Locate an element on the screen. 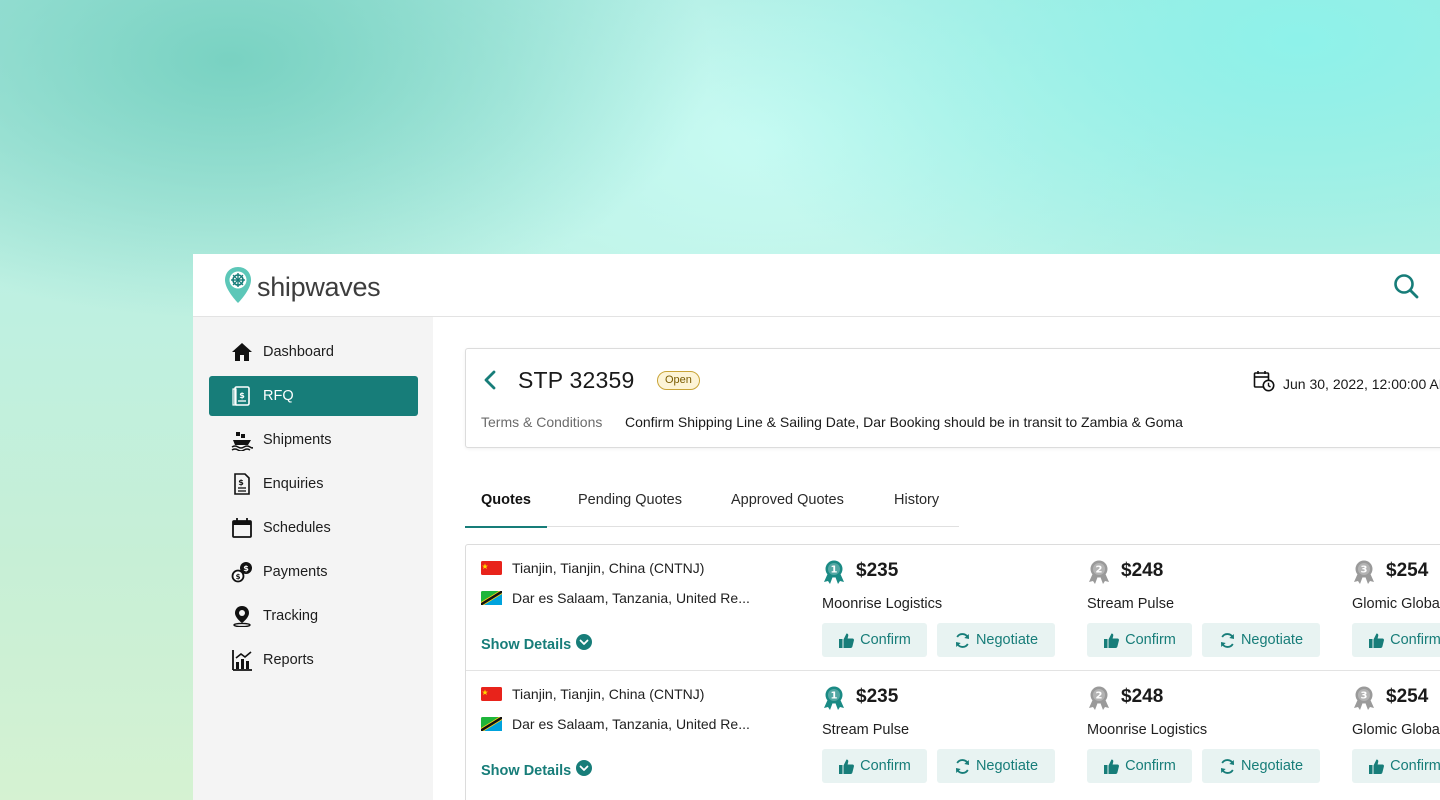 This screenshot has width=1440, height=800. coins-icon: $ $ is located at coordinates (242, 572).